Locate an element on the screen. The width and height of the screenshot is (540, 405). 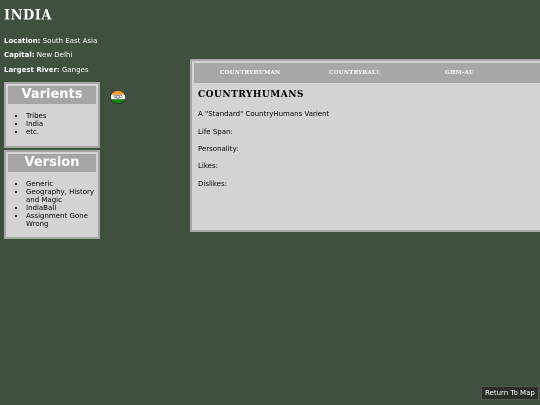
likes-label: Likes: is located at coordinates (208, 166).